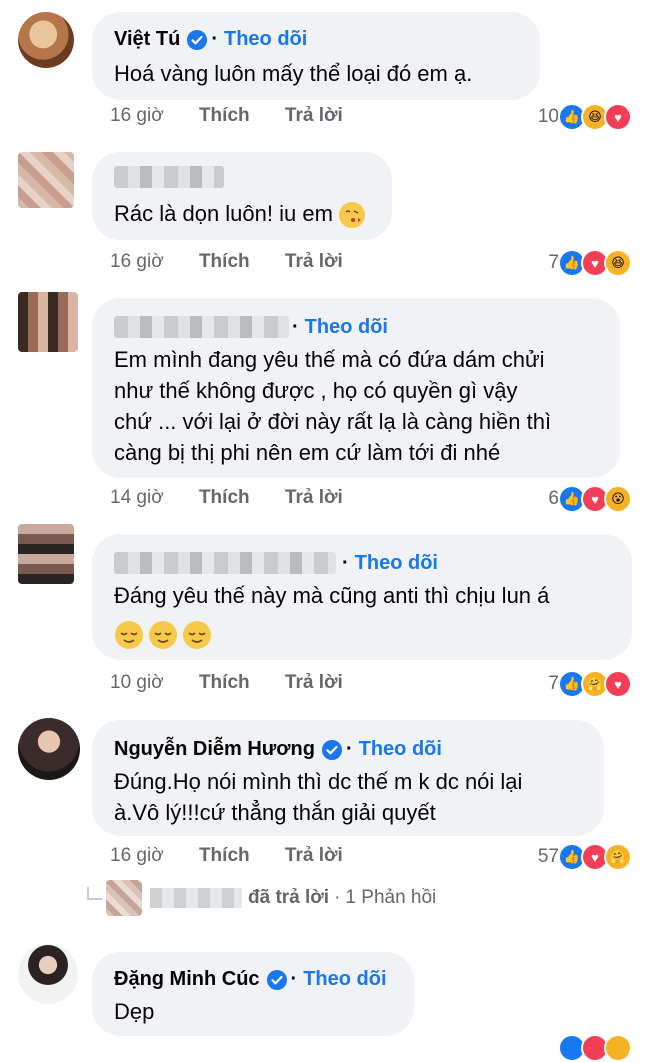 This screenshot has width=650, height=1062. What do you see at coordinates (253, 994) in the screenshot?
I see `comment-bubble: Đặng Minh Cúc · Theo dõi Dẹp` at bounding box center [253, 994].